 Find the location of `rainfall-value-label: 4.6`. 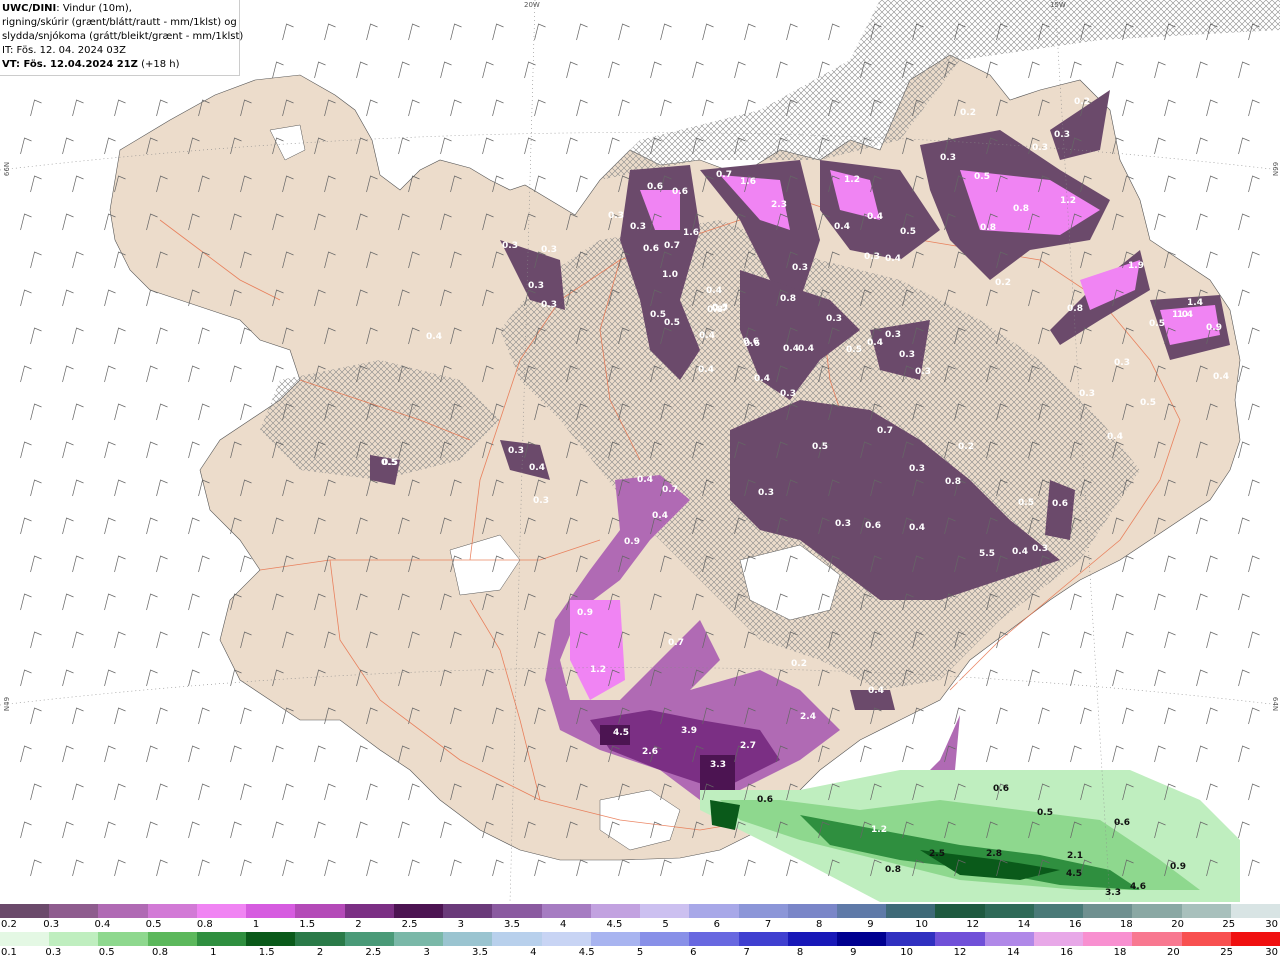

rainfall-value-label: 4.6 is located at coordinates (1138, 887).